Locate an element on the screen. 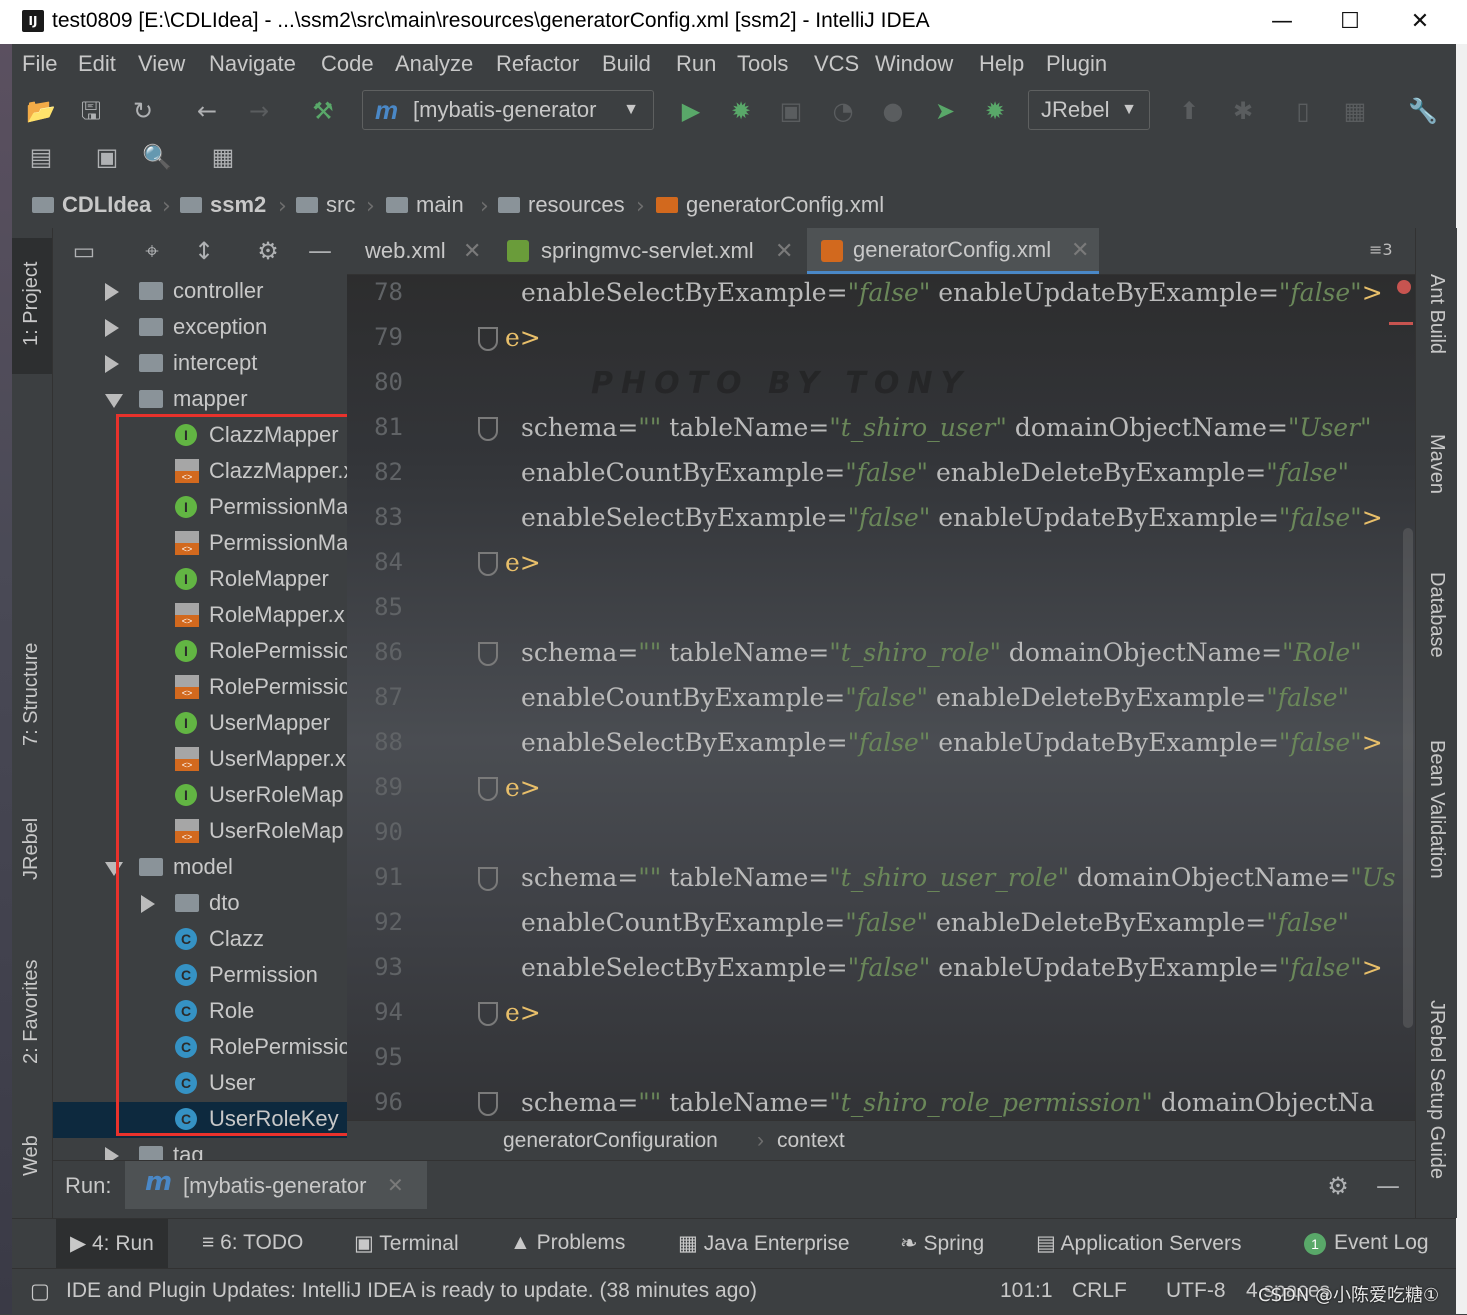 This screenshot has height=1315, width=1467. menu-tools: Tools is located at coordinates (762, 64).